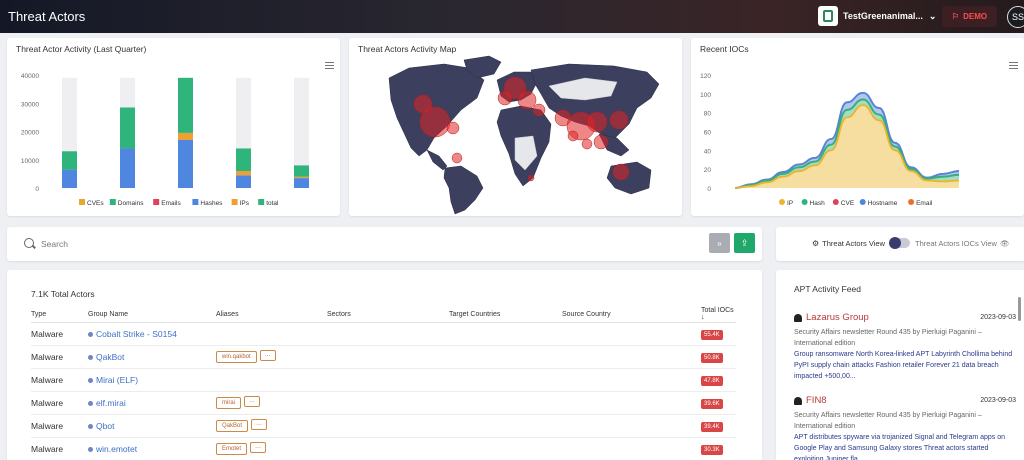 The image size is (1024, 460). What do you see at coordinates (341, 244) in the screenshot?
I see `search-input` at bounding box center [341, 244].